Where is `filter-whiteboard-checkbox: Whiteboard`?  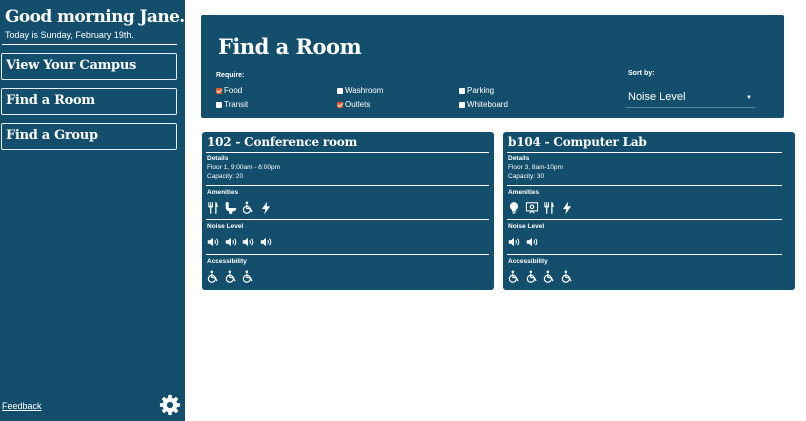 filter-whiteboard-checkbox: Whiteboard is located at coordinates (483, 104).